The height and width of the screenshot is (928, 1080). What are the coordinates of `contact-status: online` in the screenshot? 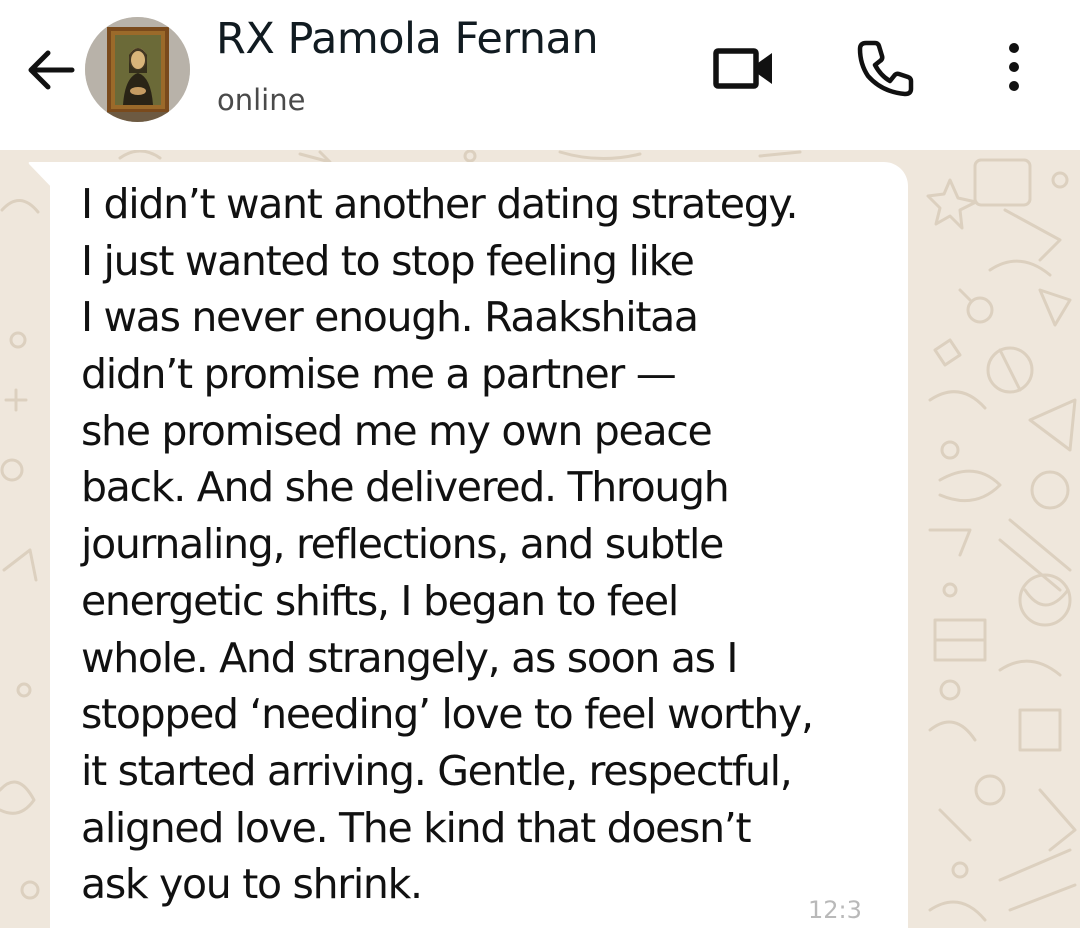 It's located at (261, 100).